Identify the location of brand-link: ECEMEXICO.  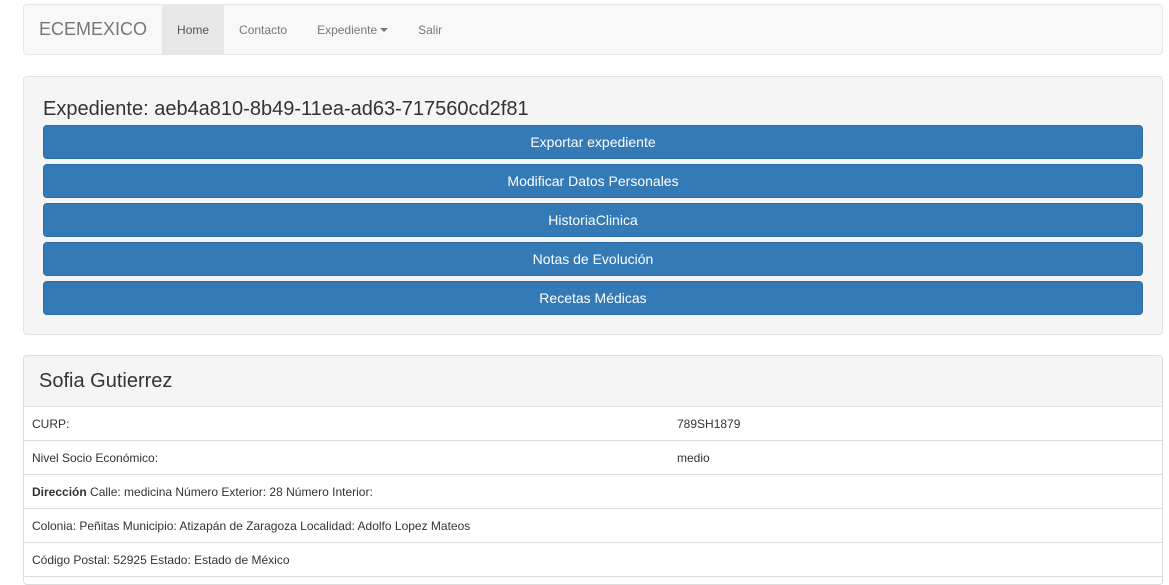
(93, 29).